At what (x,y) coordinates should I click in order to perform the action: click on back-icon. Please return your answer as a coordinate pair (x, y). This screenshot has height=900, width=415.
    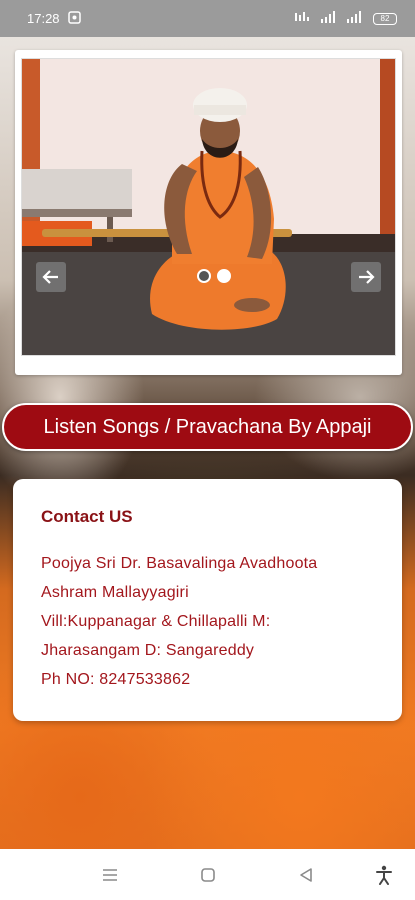
    Looking at the image, I should click on (306, 875).